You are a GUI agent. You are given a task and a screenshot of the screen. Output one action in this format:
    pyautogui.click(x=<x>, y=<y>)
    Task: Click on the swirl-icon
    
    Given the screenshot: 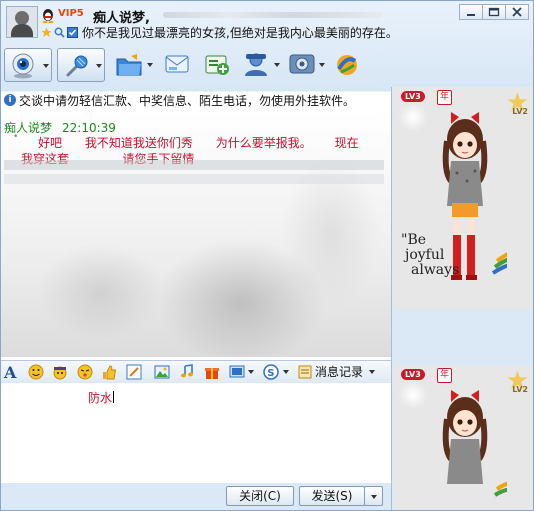 What is the action you would take?
    pyautogui.click(x=347, y=65)
    